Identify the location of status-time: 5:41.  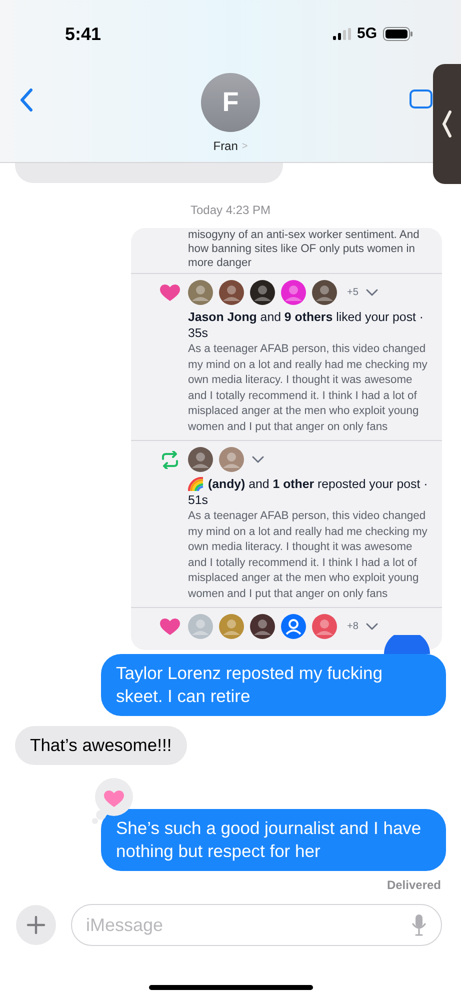
(83, 34).